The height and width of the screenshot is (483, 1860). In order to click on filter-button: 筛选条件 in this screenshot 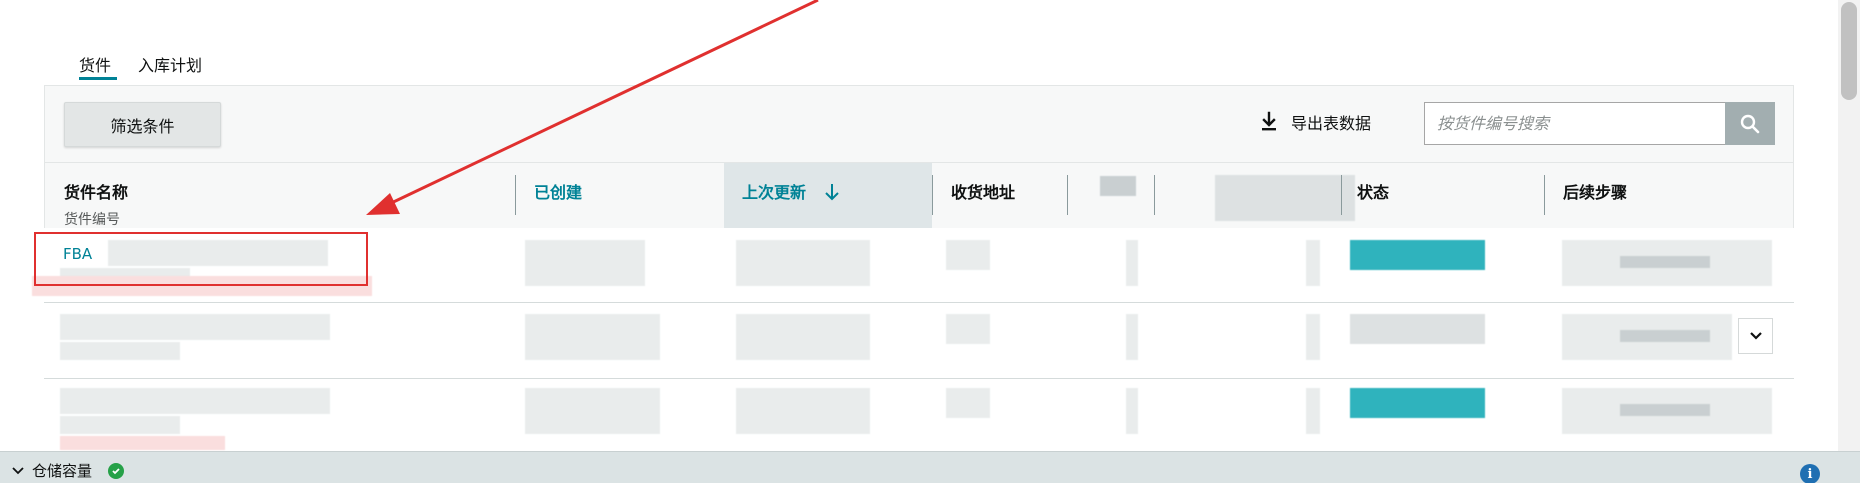, I will do `click(142, 124)`.